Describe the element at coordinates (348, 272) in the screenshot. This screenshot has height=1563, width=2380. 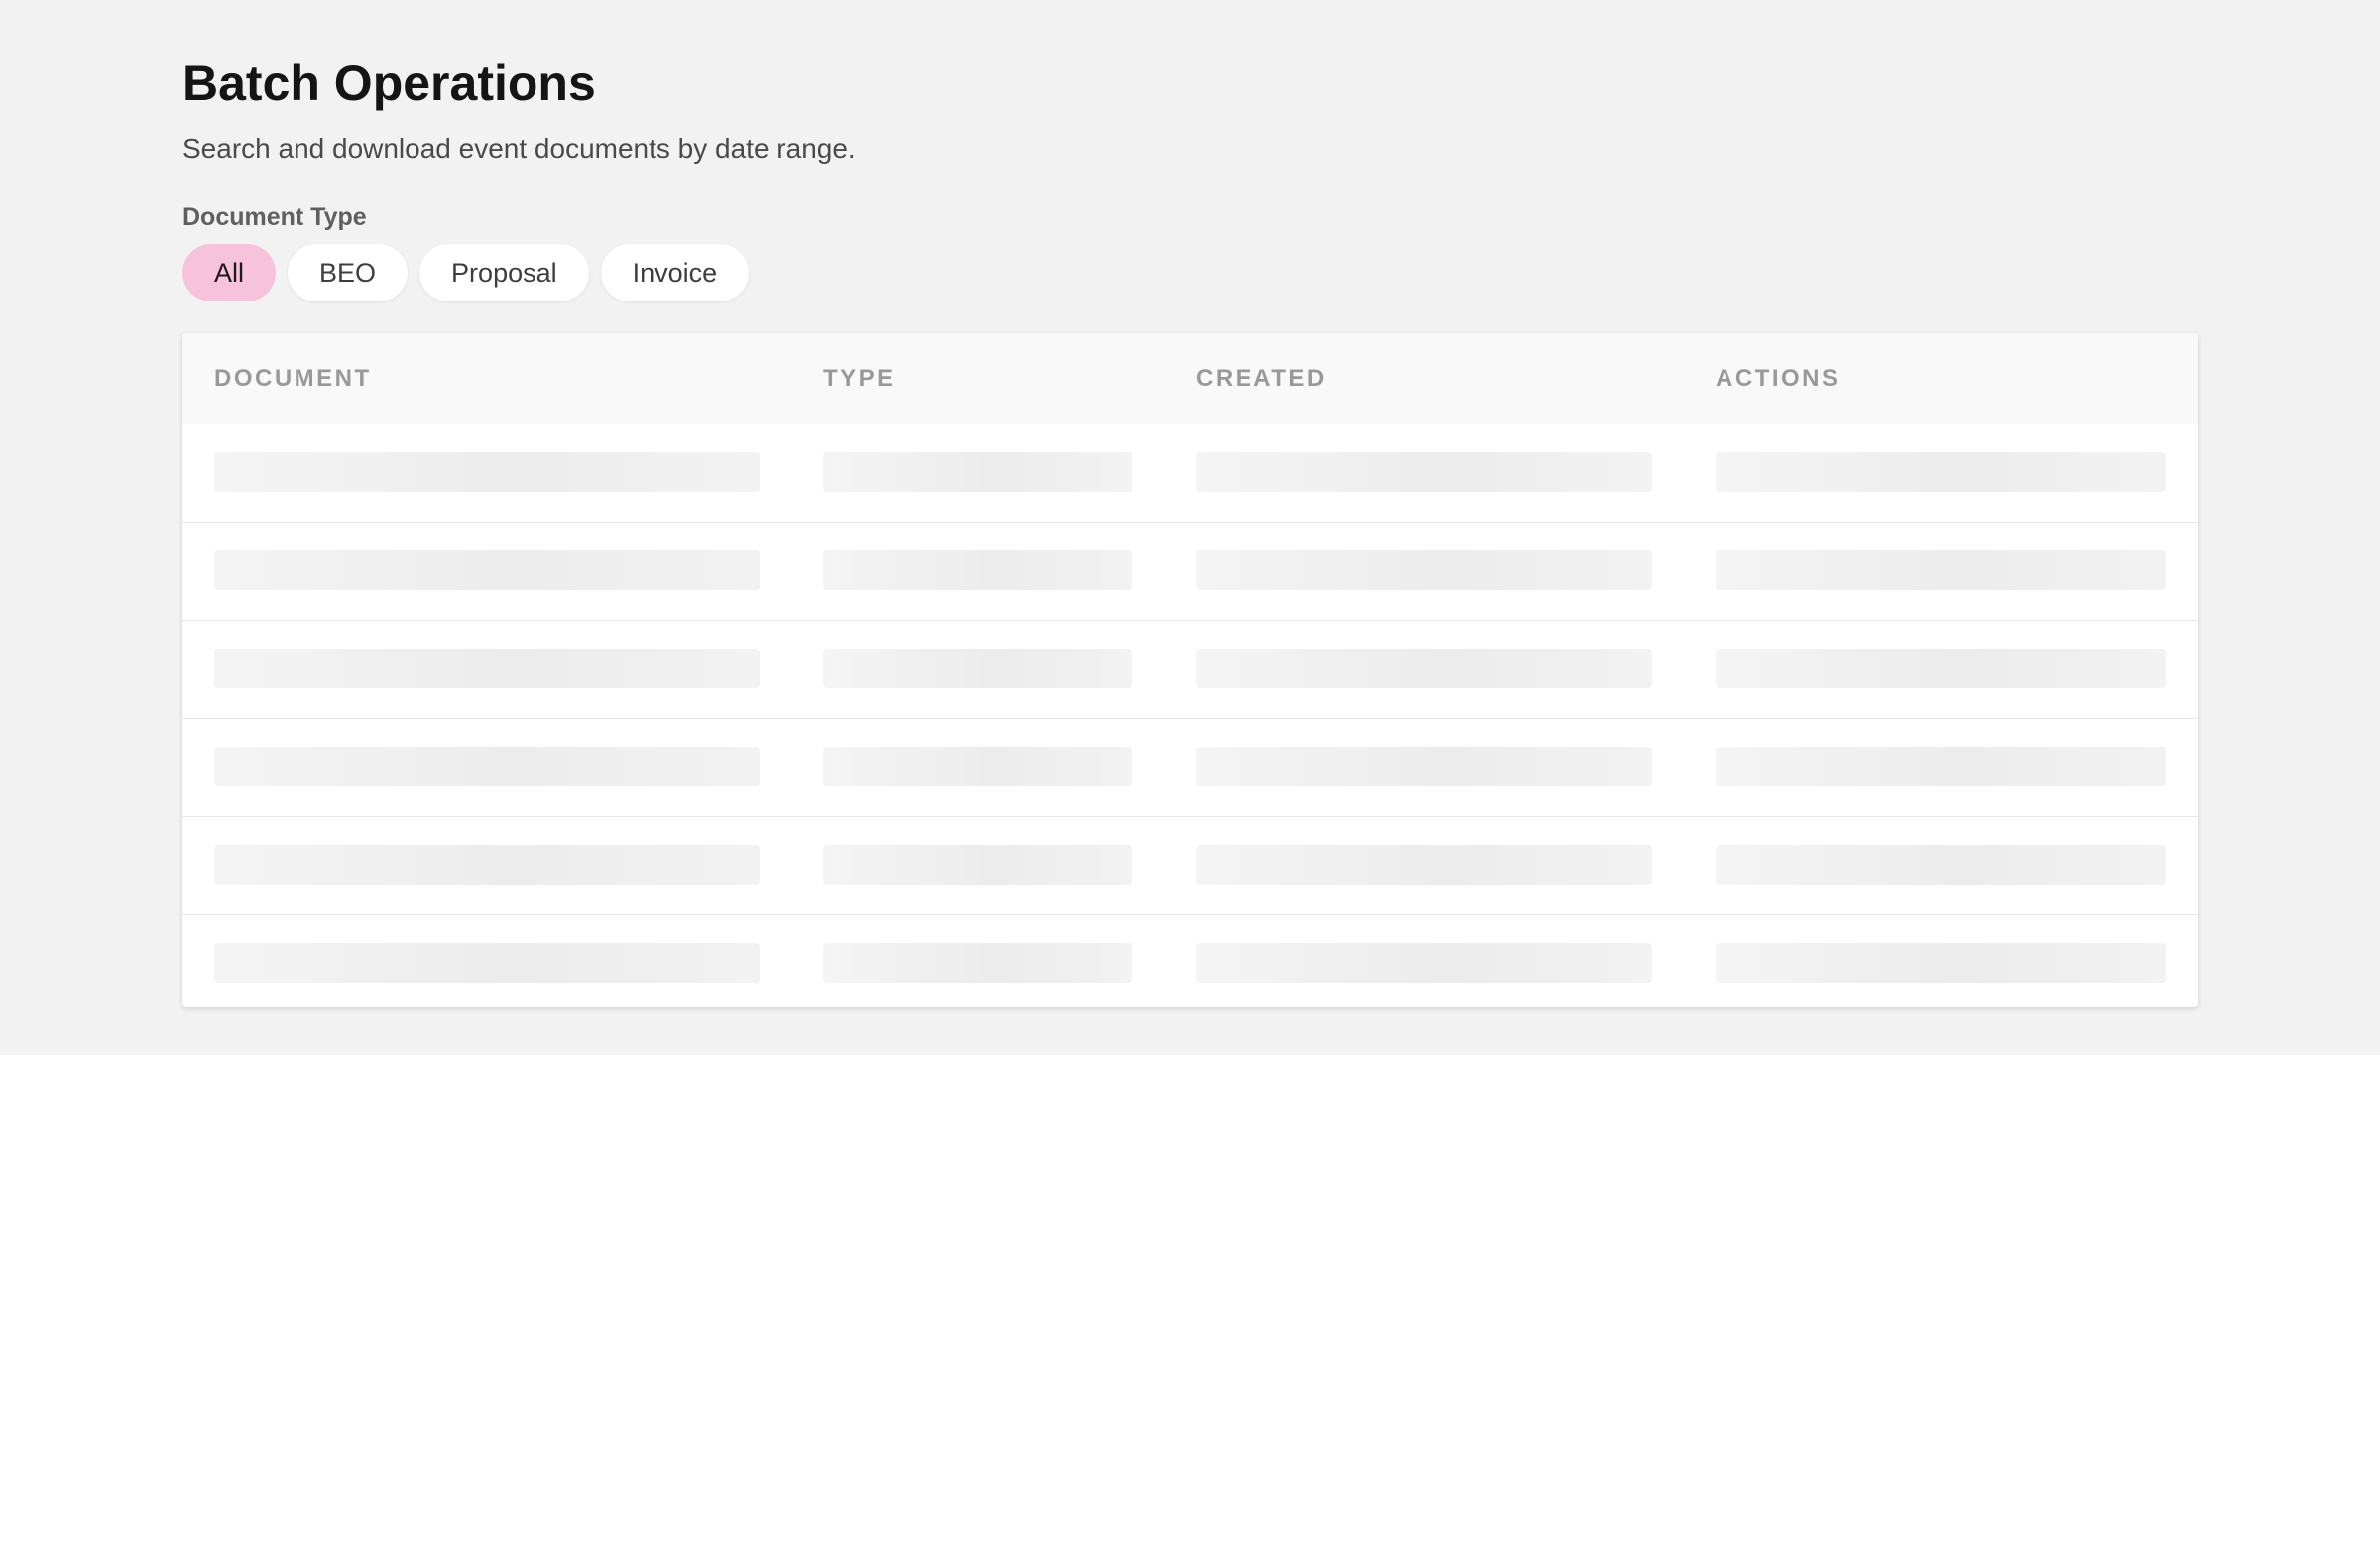
I see `filter-pill-beo: BEO` at that location.